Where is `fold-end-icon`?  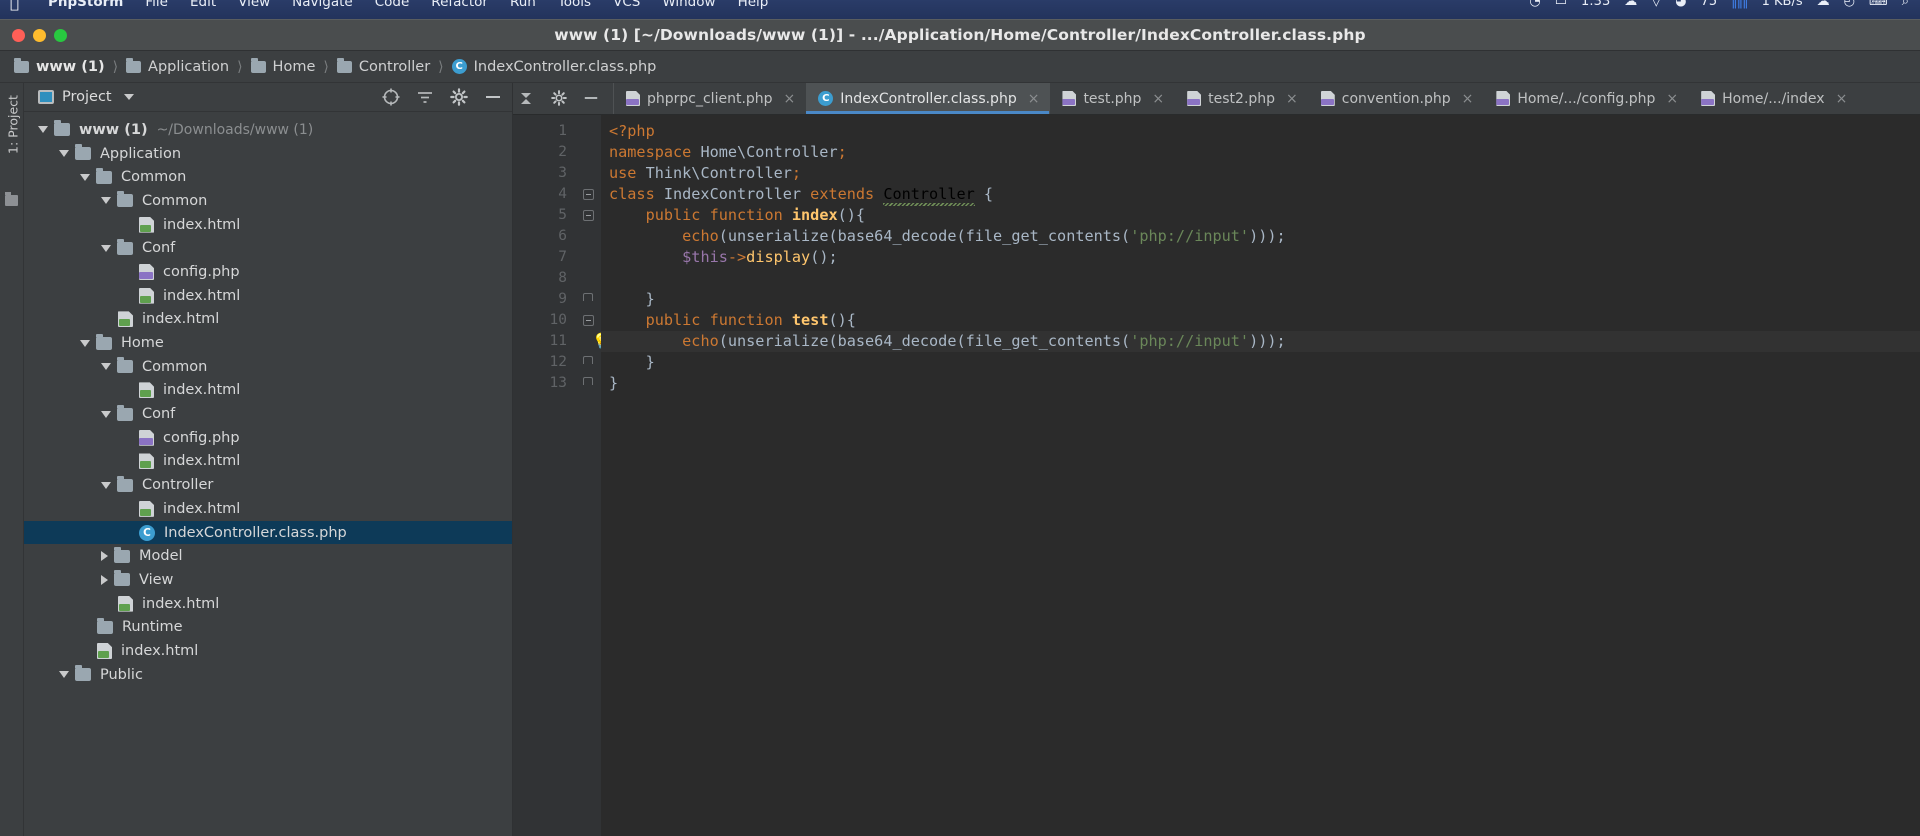
fold-end-icon is located at coordinates (588, 297).